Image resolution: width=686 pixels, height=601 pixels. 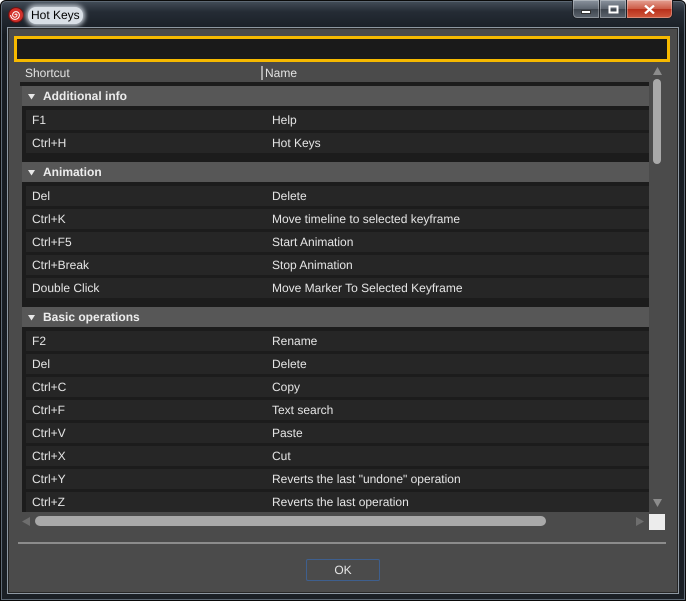 What do you see at coordinates (342, 49) in the screenshot?
I see `input-field` at bounding box center [342, 49].